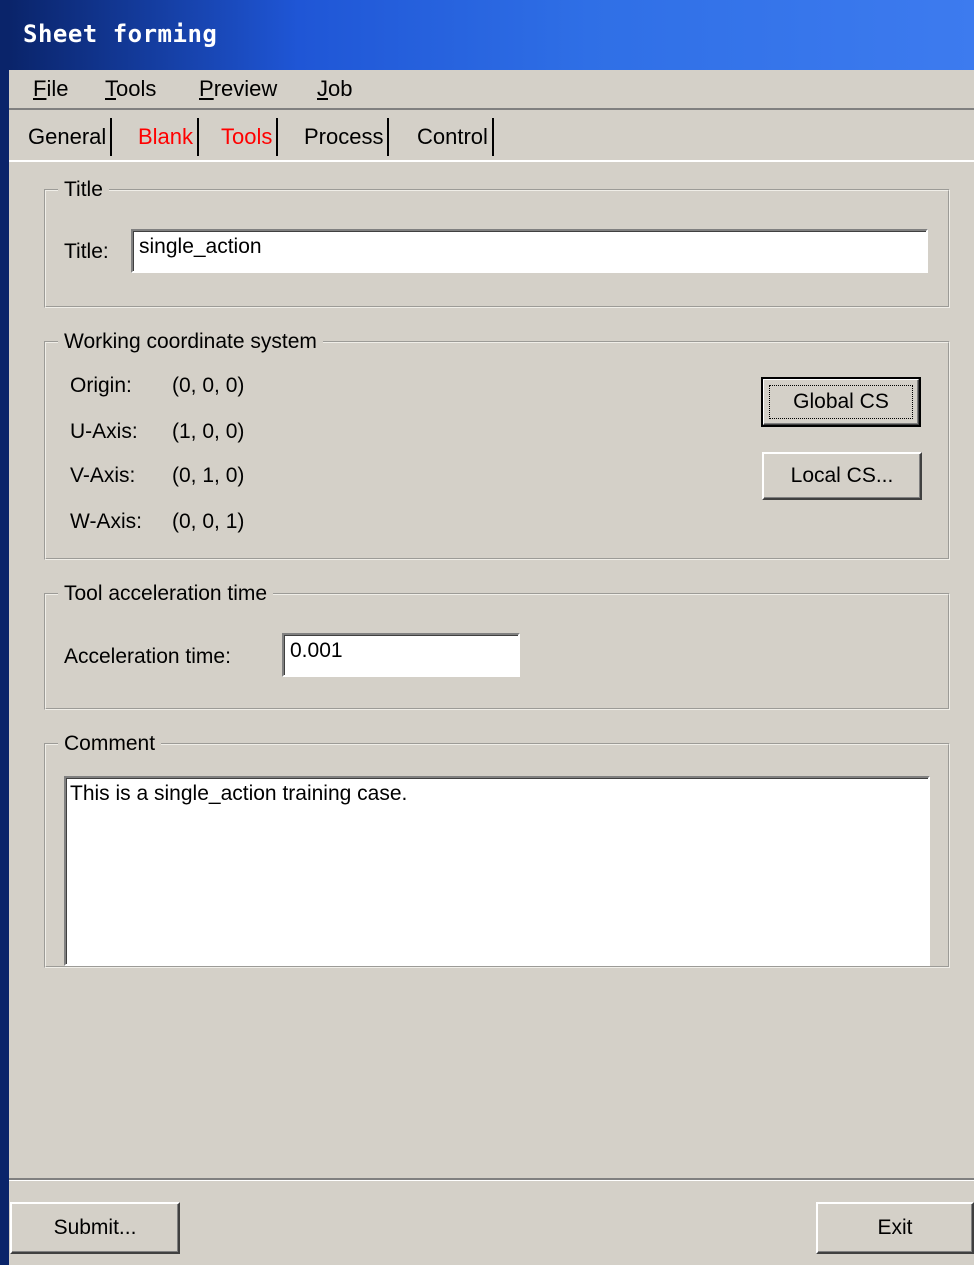  I want to click on menu-job-accel: J, so click(322, 88).